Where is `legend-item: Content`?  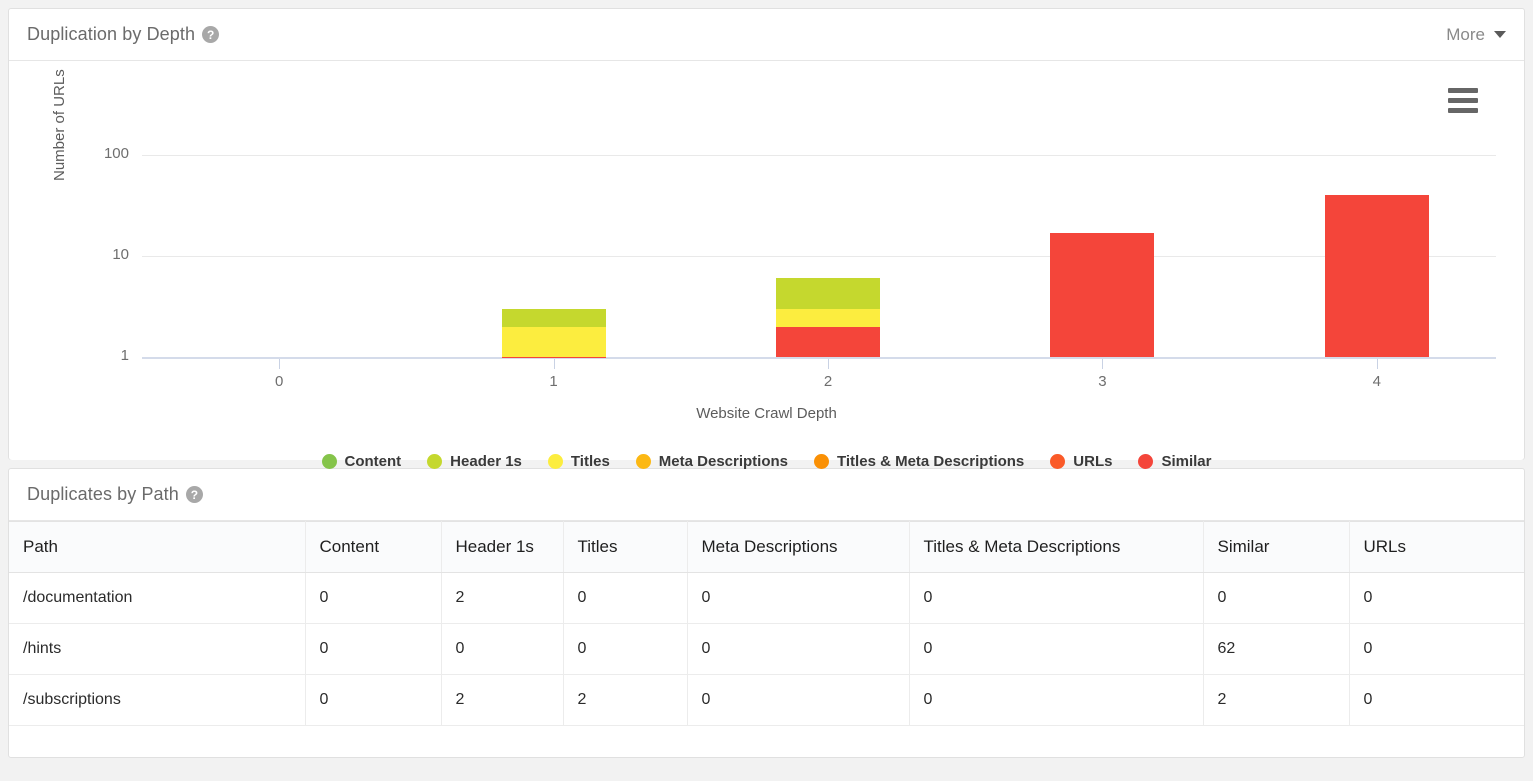 legend-item: Content is located at coordinates (361, 461).